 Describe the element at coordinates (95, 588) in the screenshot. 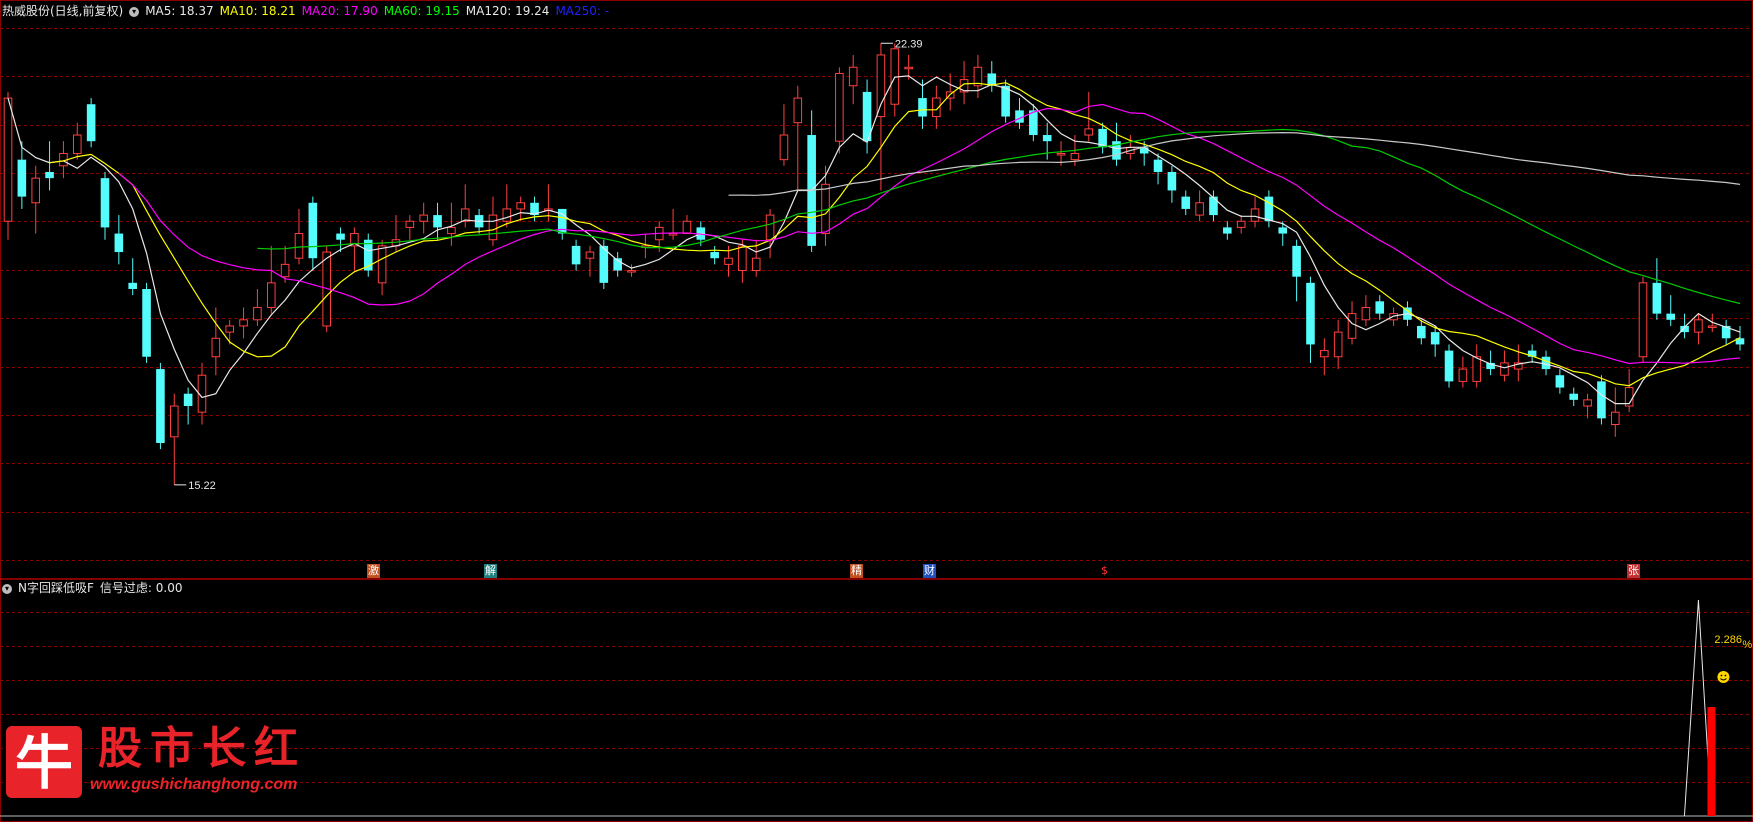

I see `indicator-header: ▾ N字回踩低吸F 信号过虑: 0.00` at that location.